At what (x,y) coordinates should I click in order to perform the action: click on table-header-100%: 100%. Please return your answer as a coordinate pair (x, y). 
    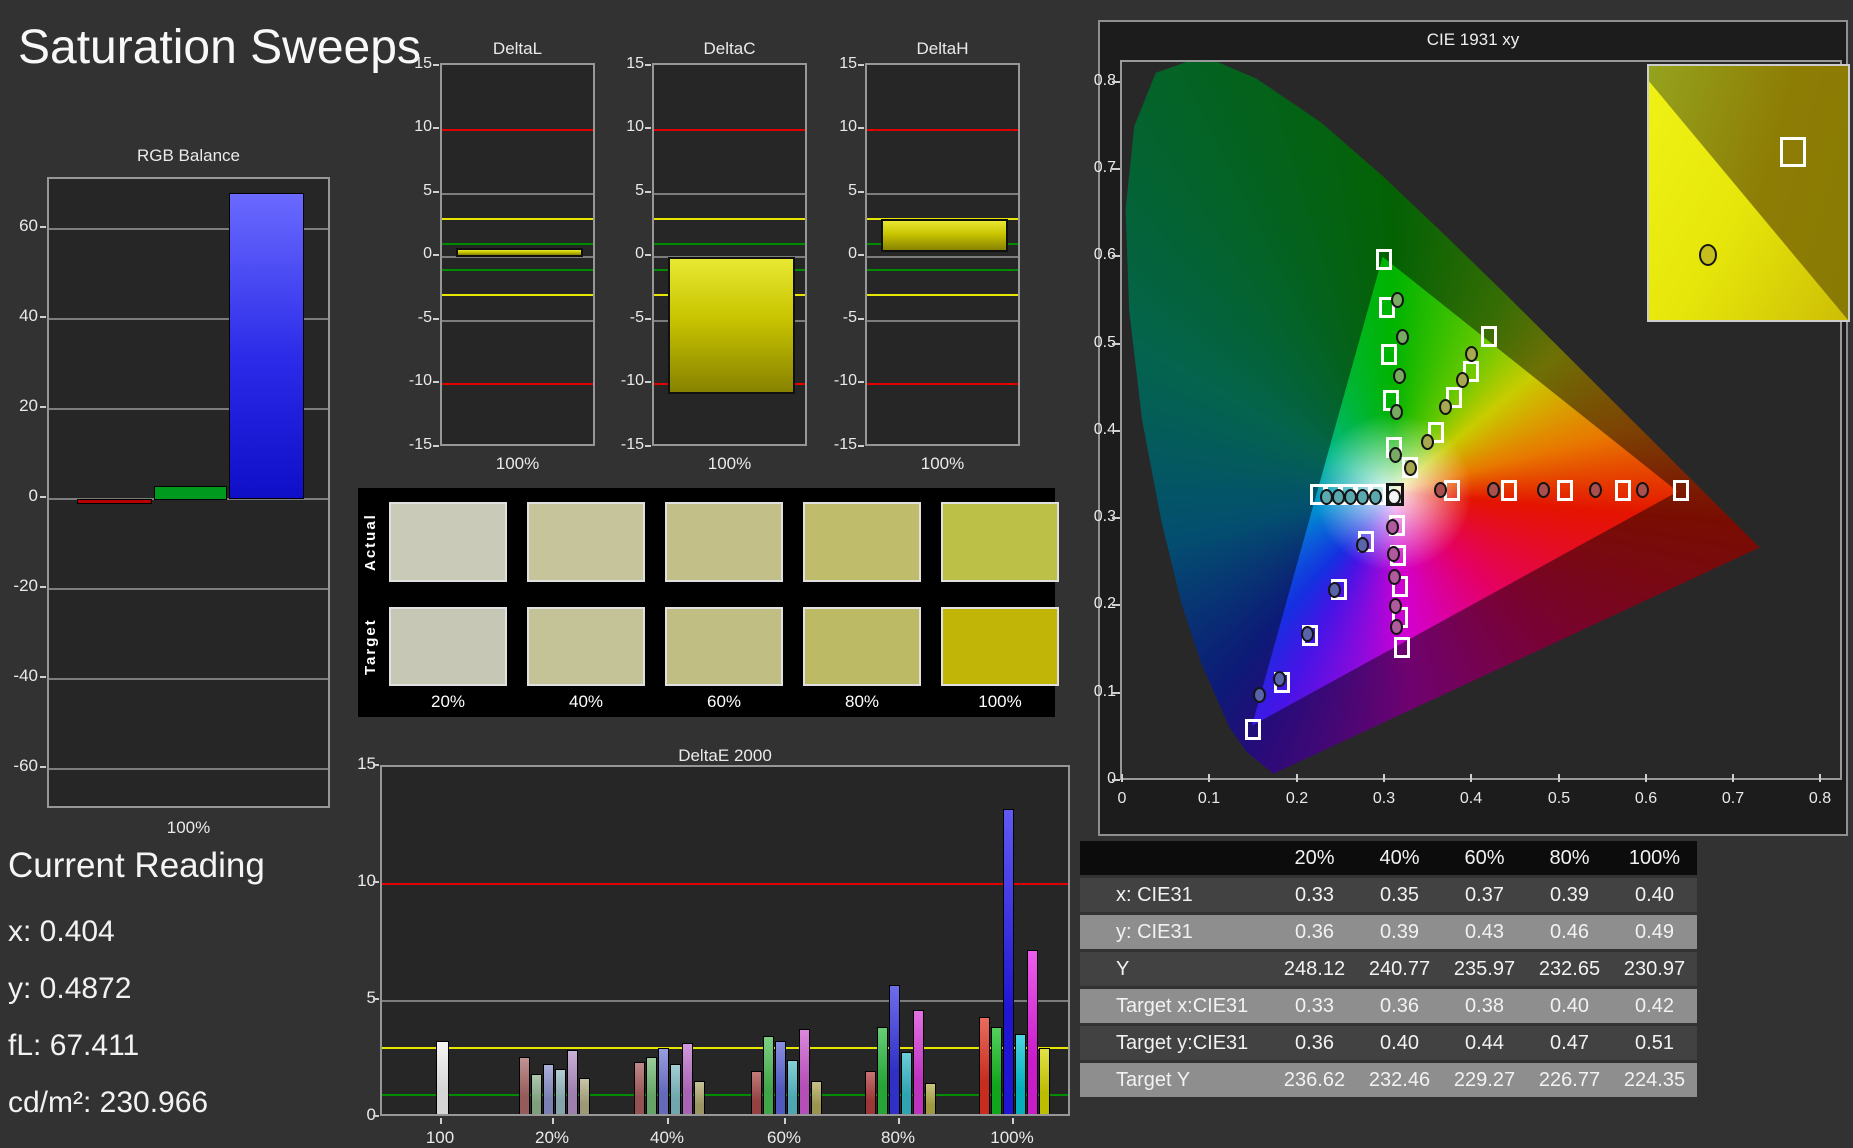
    Looking at the image, I should click on (1654, 858).